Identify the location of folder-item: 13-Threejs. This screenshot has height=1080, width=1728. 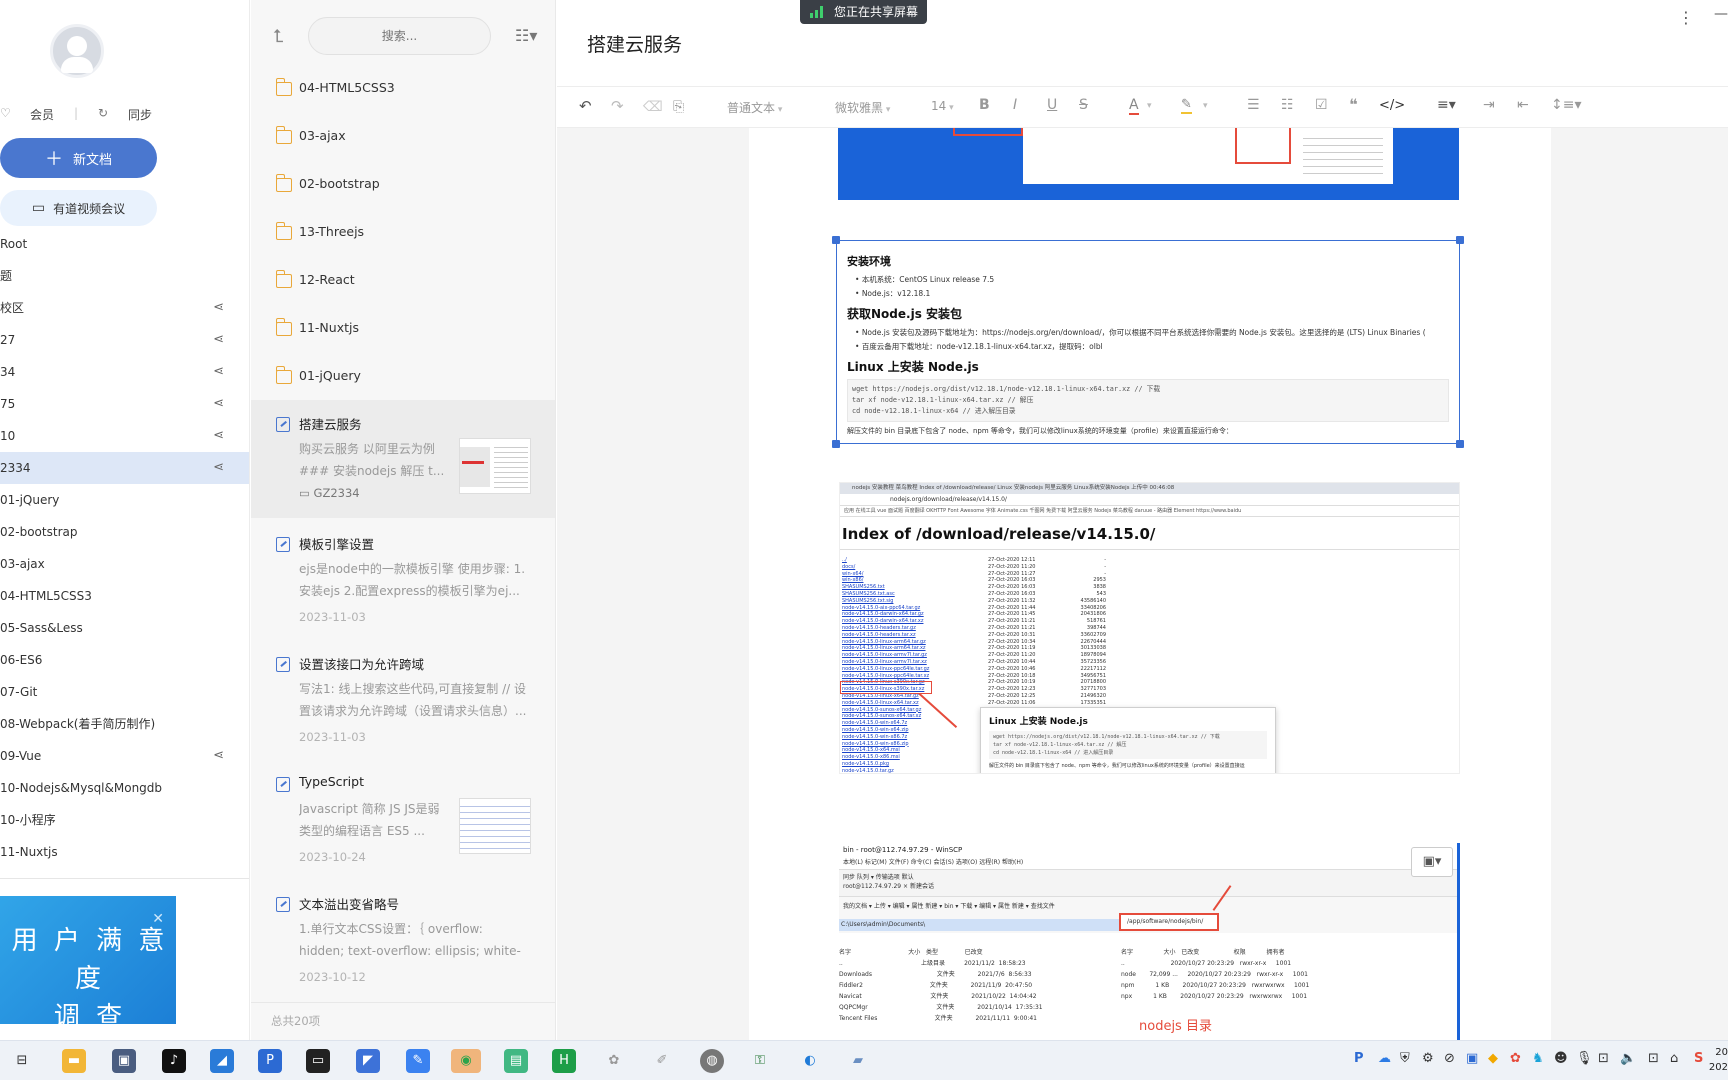
(403, 233).